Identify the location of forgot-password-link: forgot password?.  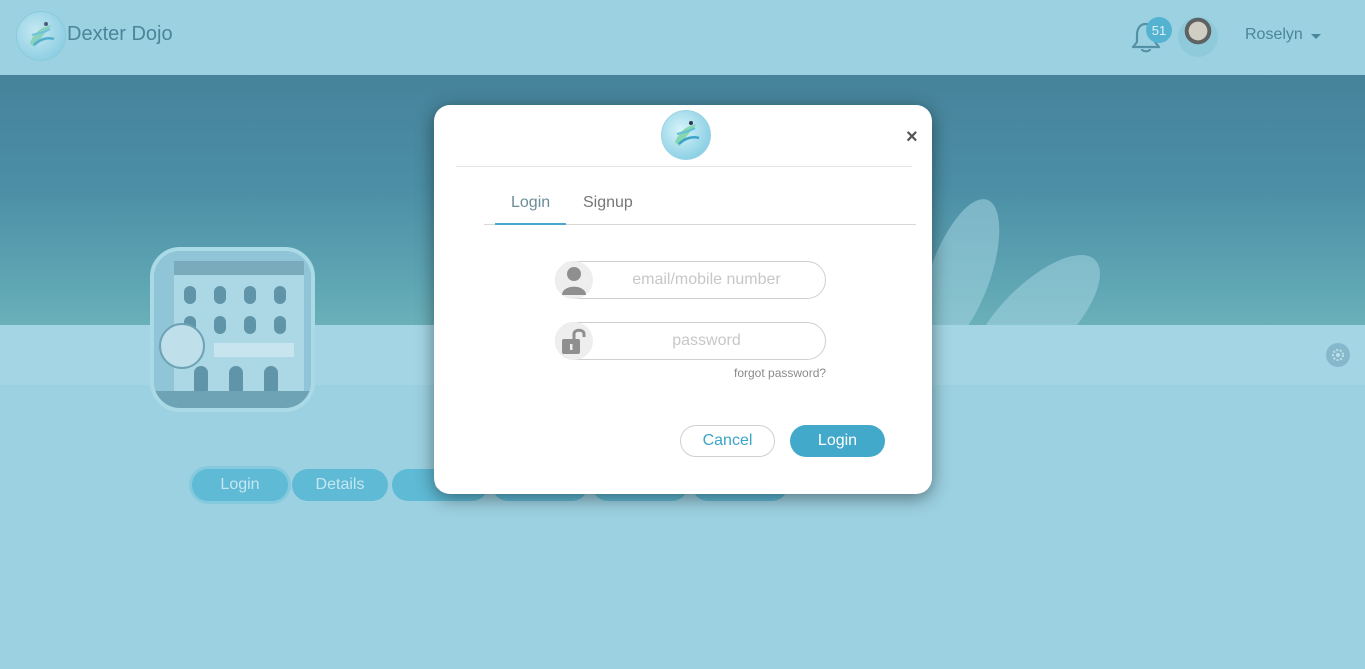
(780, 373).